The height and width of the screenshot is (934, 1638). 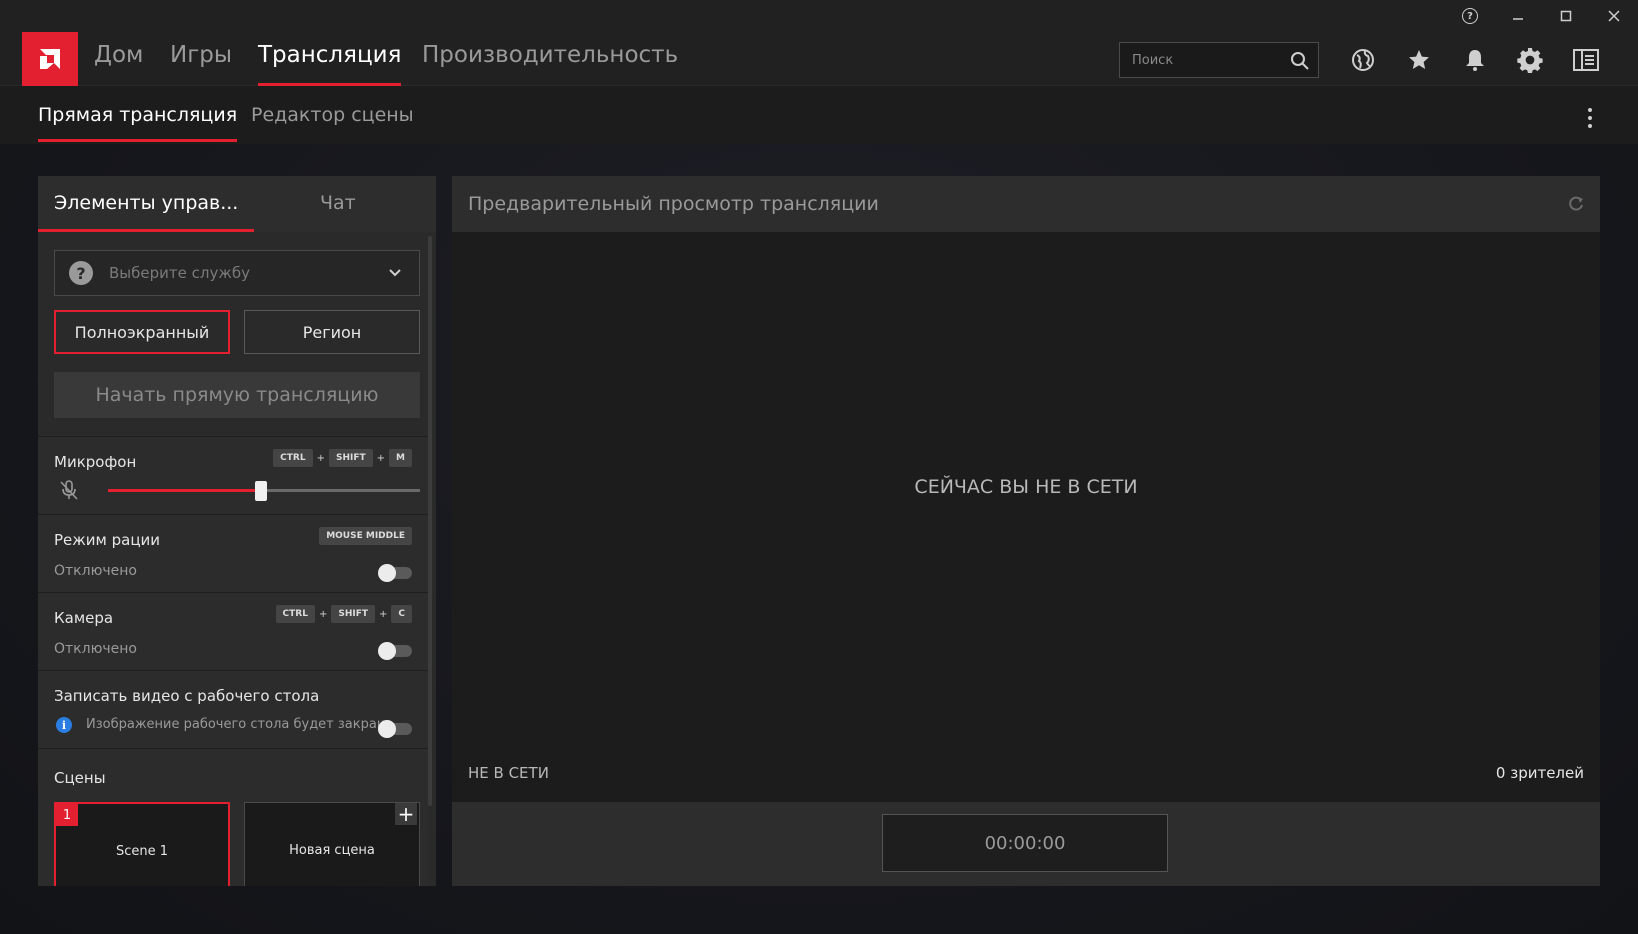 What do you see at coordinates (95, 462) in the screenshot?
I see `microphone-title: Микрофон` at bounding box center [95, 462].